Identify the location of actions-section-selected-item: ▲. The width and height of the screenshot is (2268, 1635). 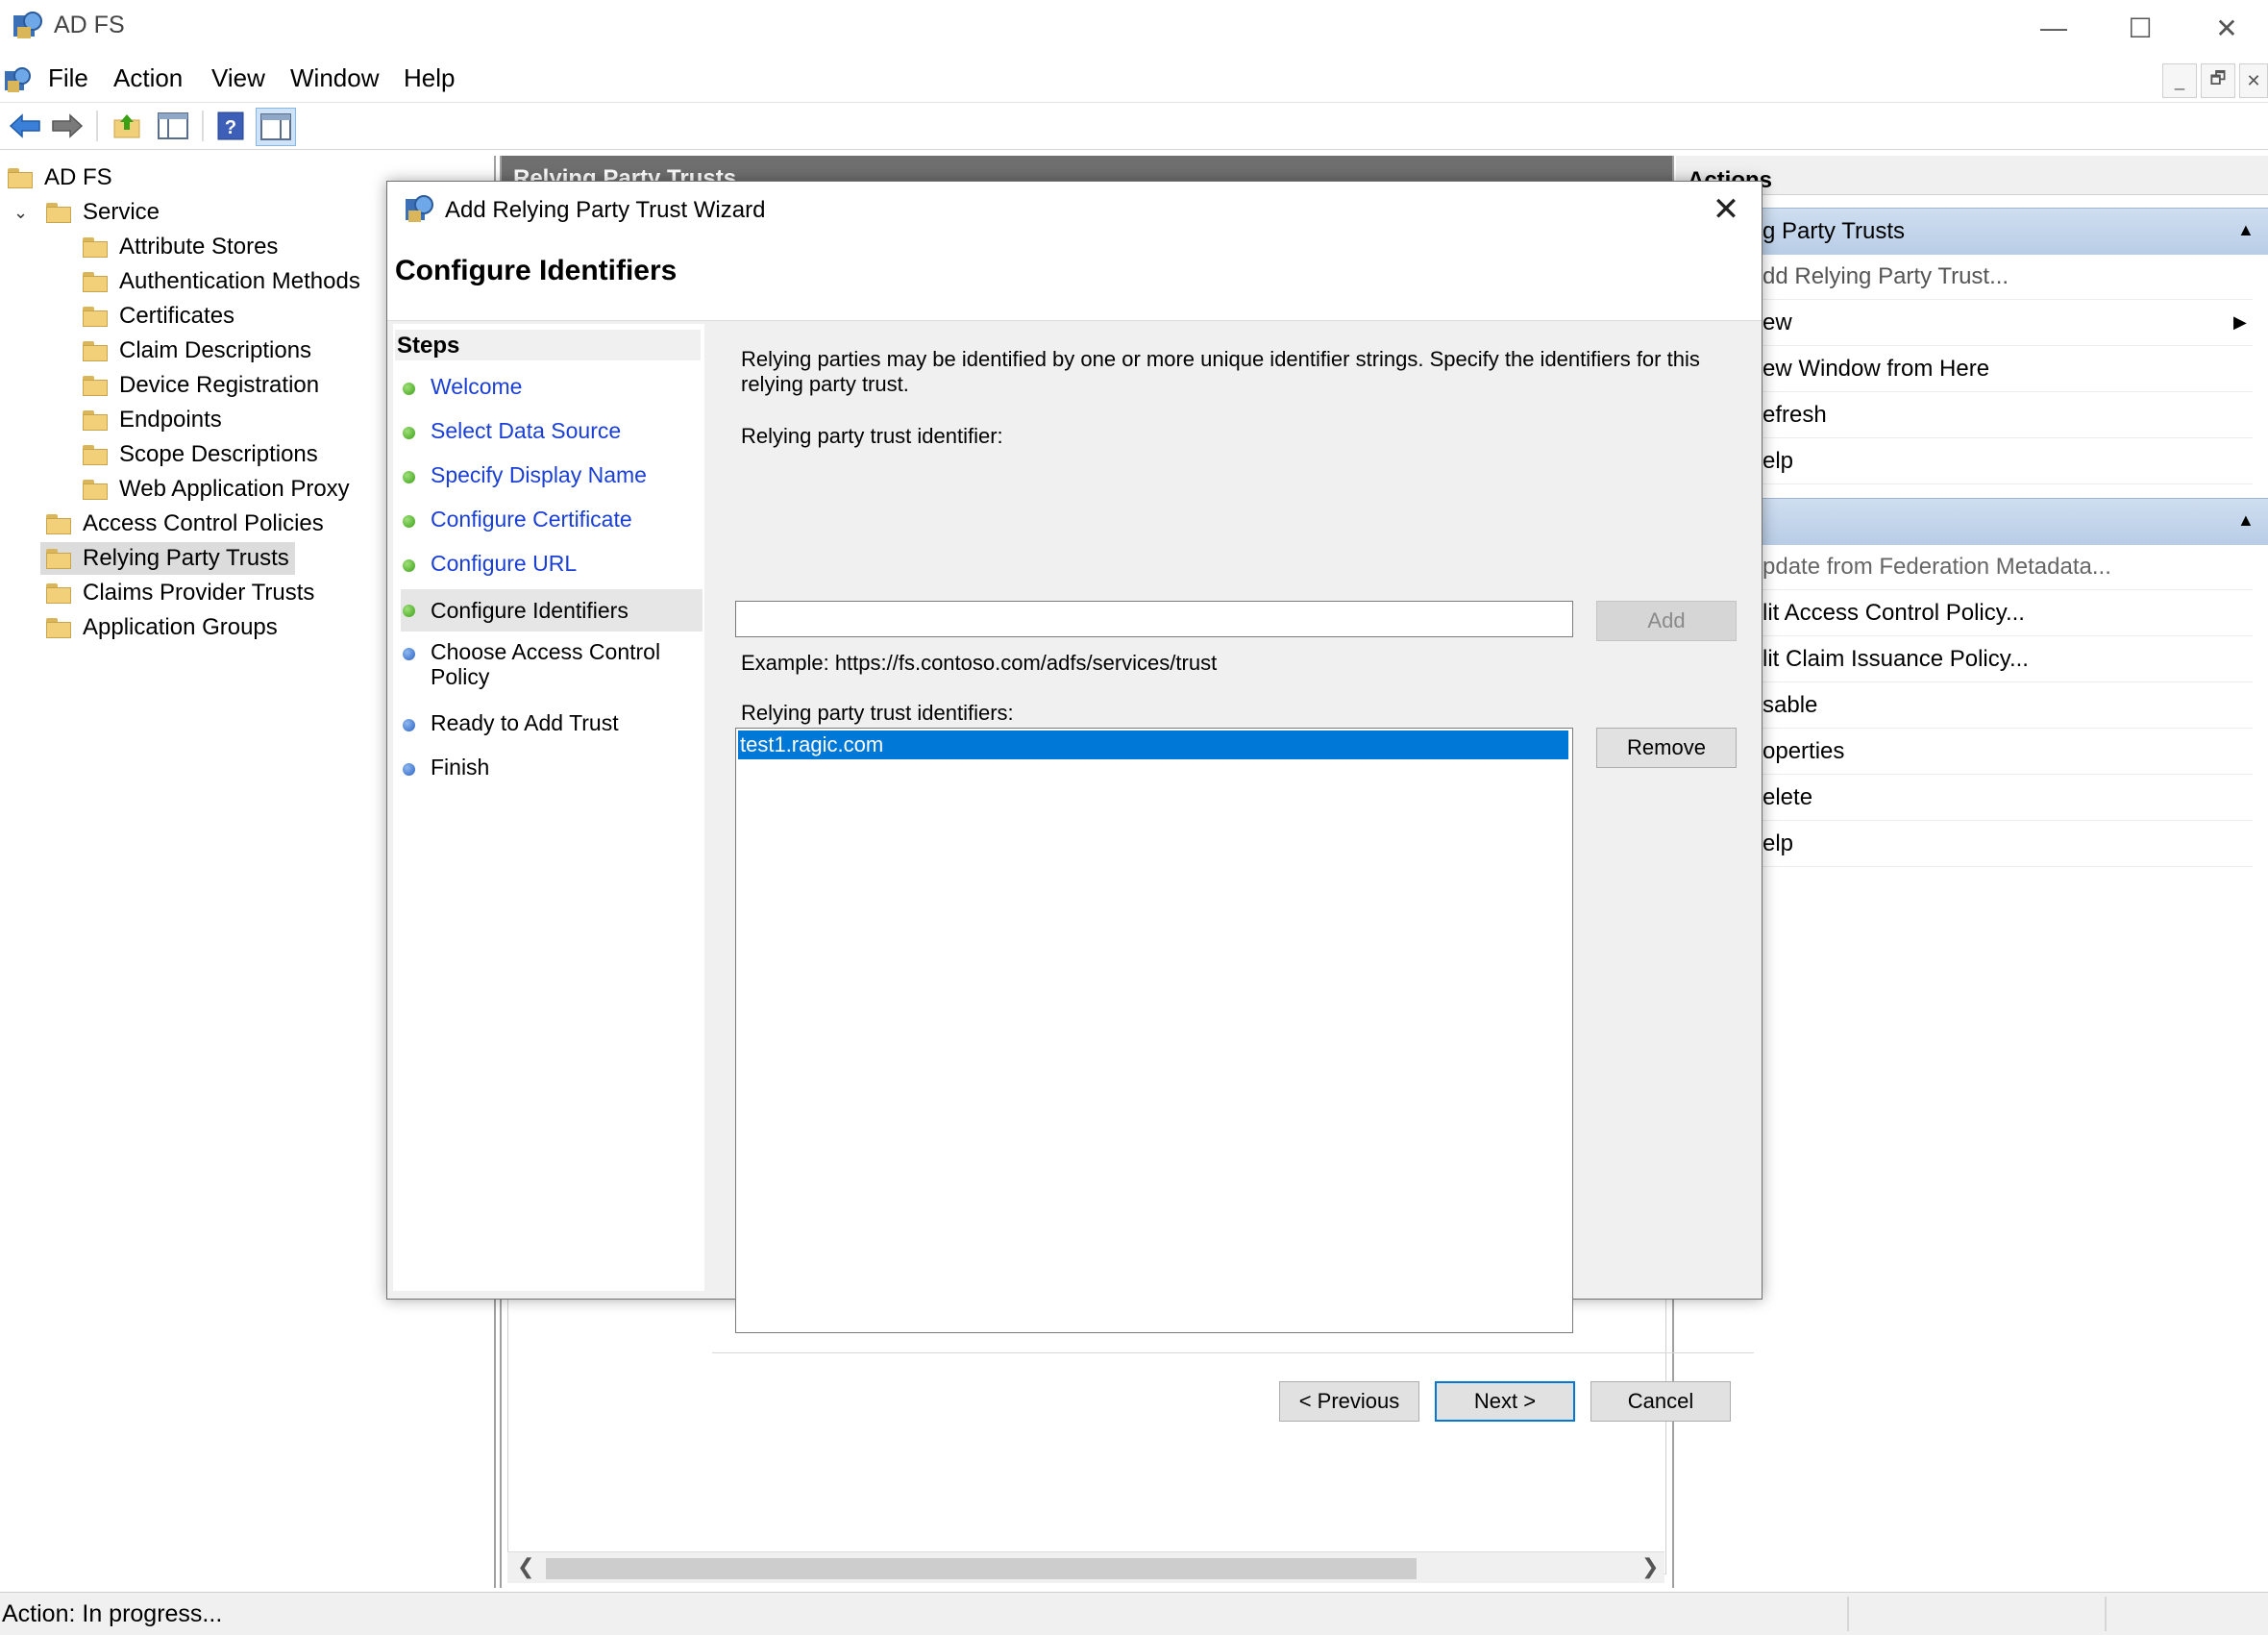
(1972, 521).